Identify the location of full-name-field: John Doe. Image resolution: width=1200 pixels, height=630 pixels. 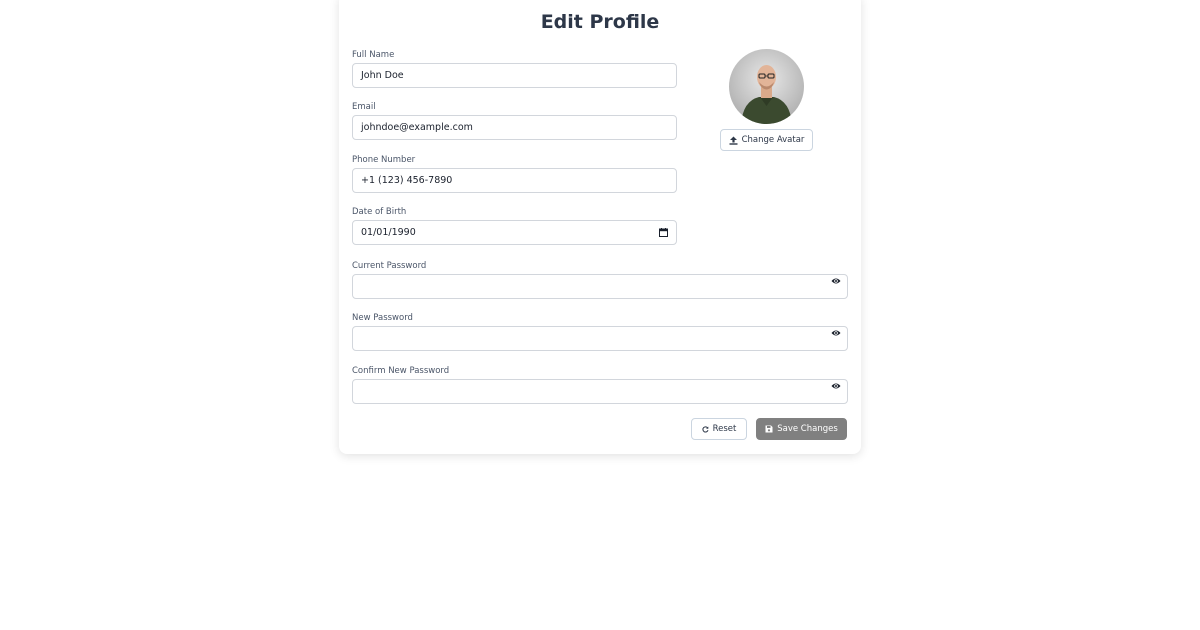
(514, 75).